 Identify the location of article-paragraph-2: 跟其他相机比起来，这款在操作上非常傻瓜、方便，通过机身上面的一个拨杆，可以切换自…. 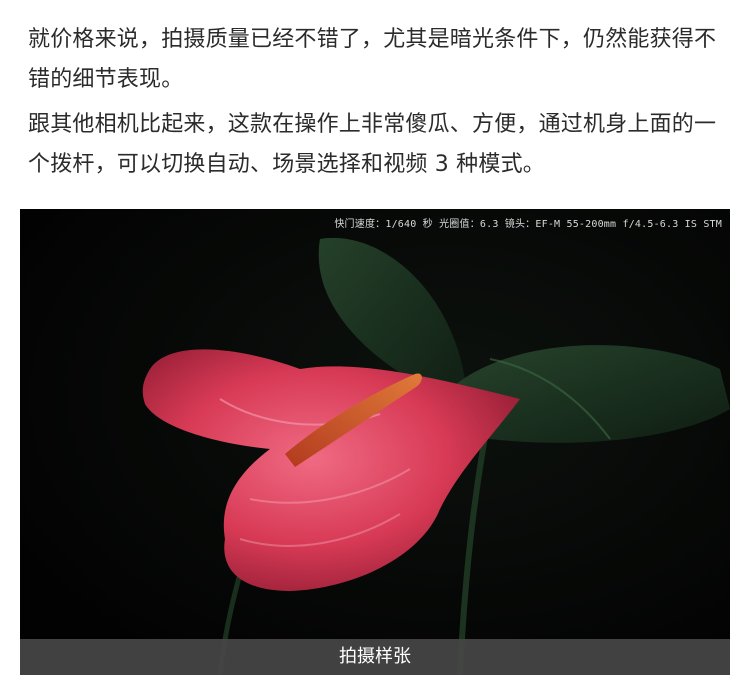
(372, 144).